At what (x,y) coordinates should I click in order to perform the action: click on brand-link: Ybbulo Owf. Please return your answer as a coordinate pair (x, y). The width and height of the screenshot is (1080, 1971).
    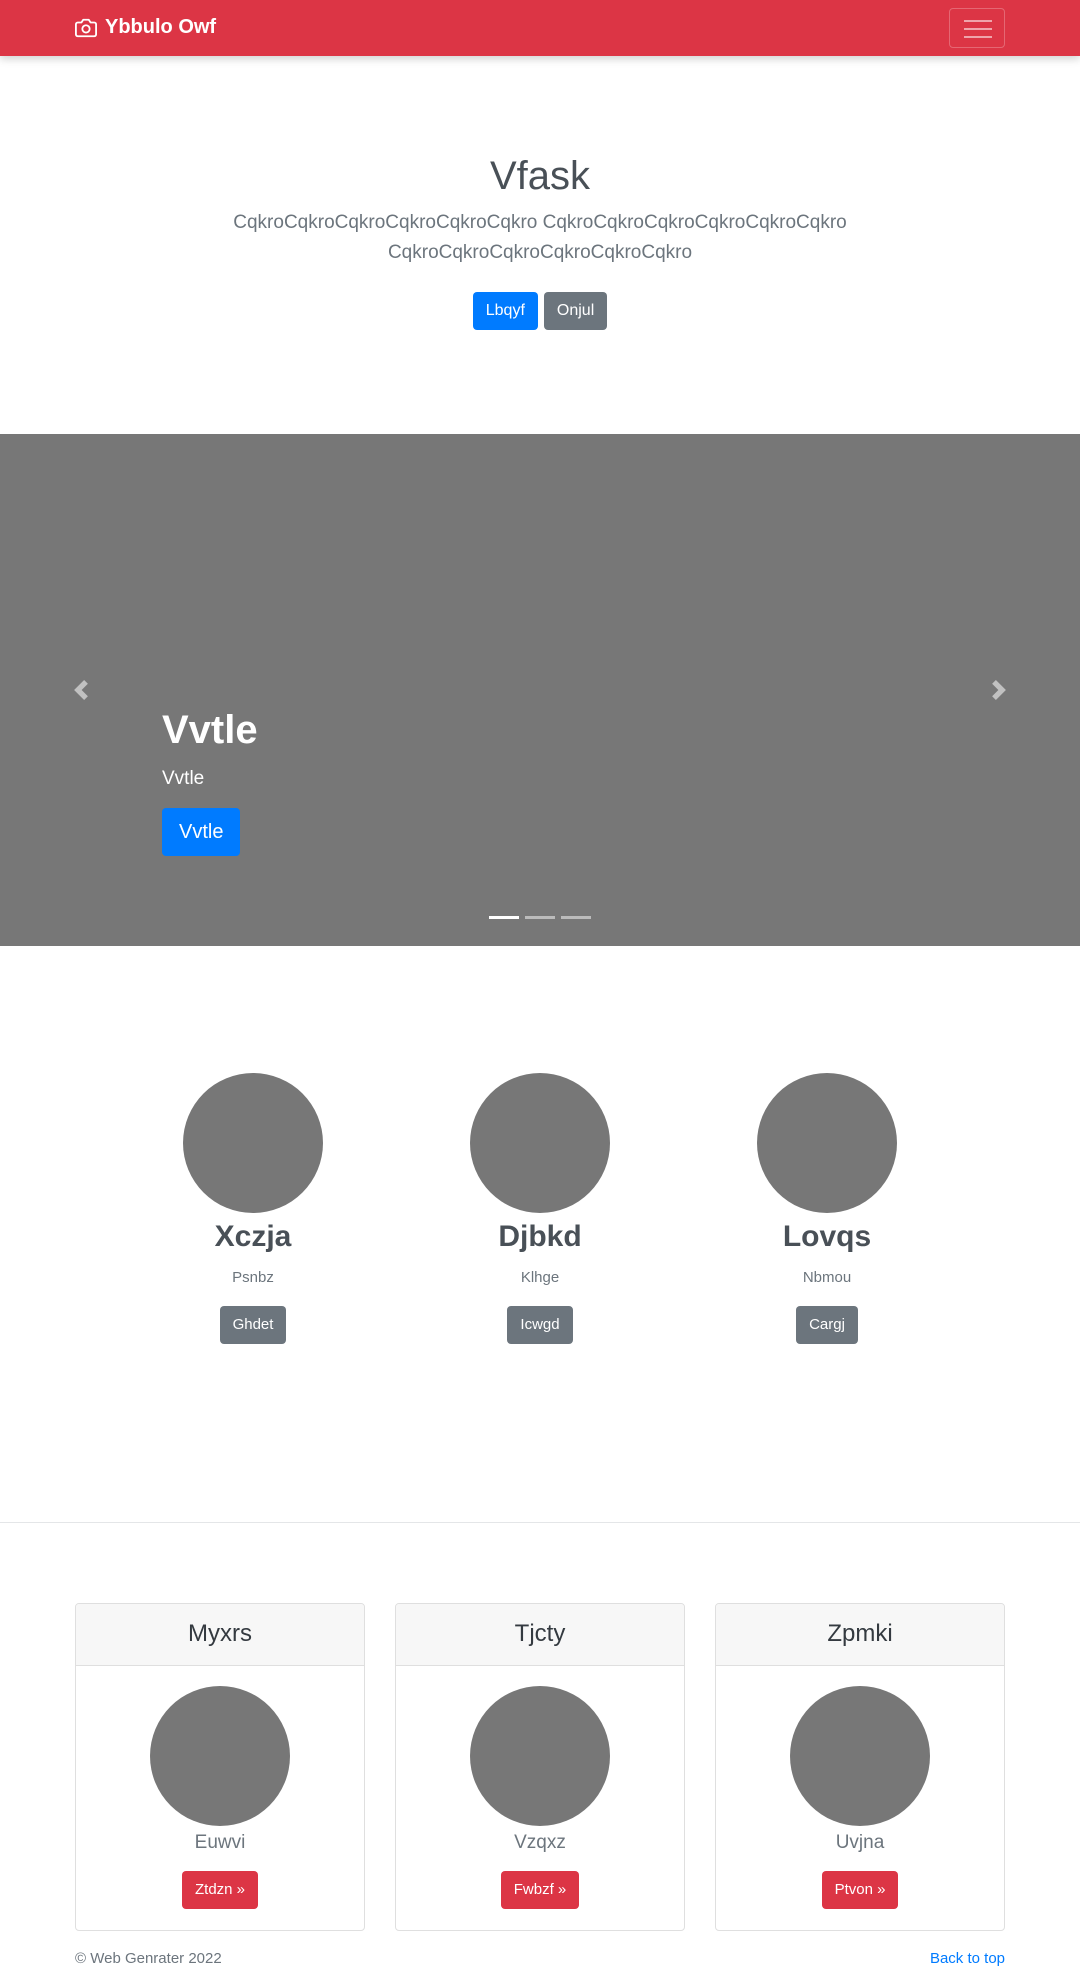
    Looking at the image, I should click on (145, 27).